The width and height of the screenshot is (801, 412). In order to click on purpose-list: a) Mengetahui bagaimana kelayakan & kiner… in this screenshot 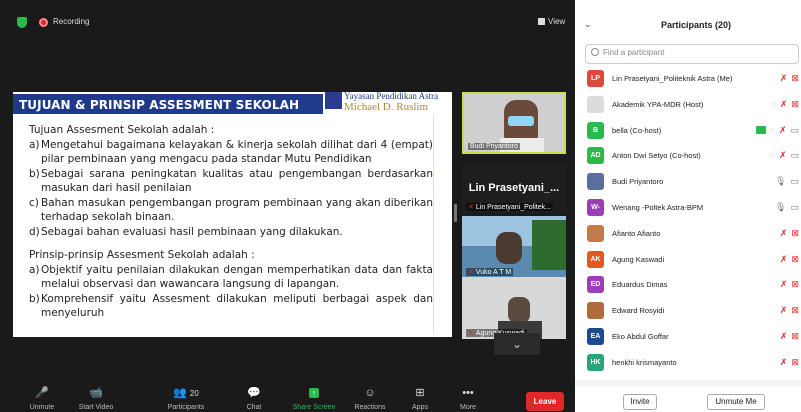, I will do `click(231, 189)`.